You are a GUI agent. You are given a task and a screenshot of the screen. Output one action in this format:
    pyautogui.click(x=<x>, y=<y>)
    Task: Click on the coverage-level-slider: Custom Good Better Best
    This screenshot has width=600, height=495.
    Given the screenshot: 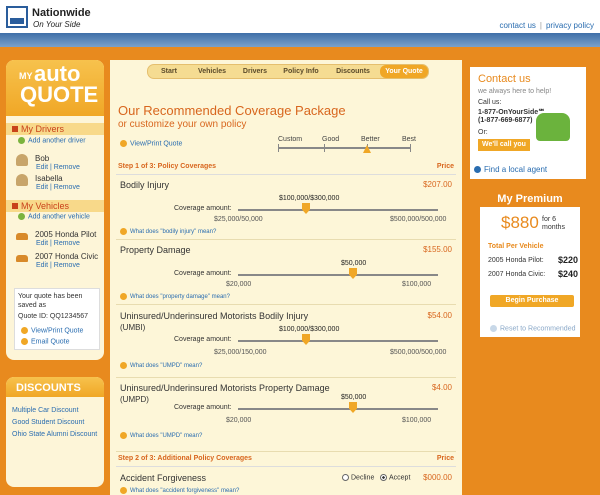 What is the action you would take?
    pyautogui.click(x=348, y=146)
    